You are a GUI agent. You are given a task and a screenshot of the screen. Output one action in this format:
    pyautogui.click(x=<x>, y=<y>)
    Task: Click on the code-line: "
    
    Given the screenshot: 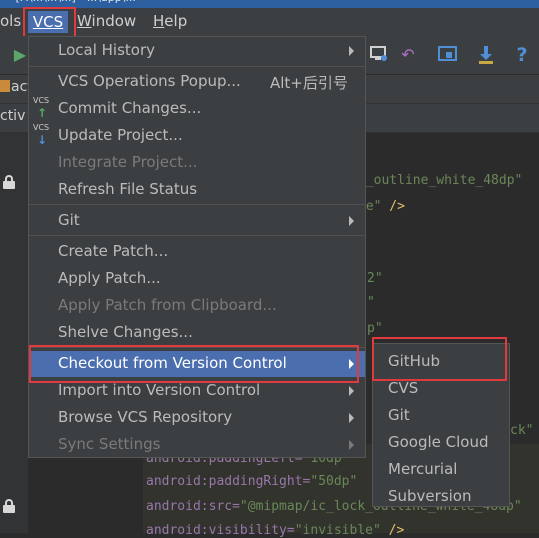 What is the action you would take?
    pyautogui.click(x=371, y=302)
    